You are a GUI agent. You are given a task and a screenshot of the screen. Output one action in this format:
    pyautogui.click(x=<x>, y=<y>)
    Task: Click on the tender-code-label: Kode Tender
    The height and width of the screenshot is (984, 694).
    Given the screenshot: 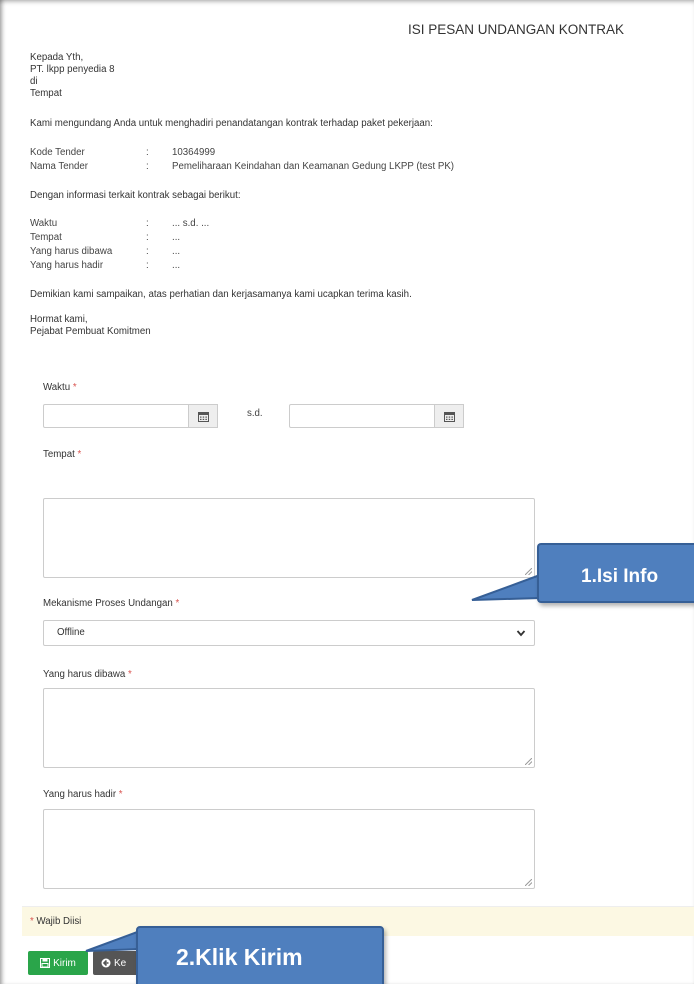 What is the action you would take?
    pyautogui.click(x=57, y=152)
    